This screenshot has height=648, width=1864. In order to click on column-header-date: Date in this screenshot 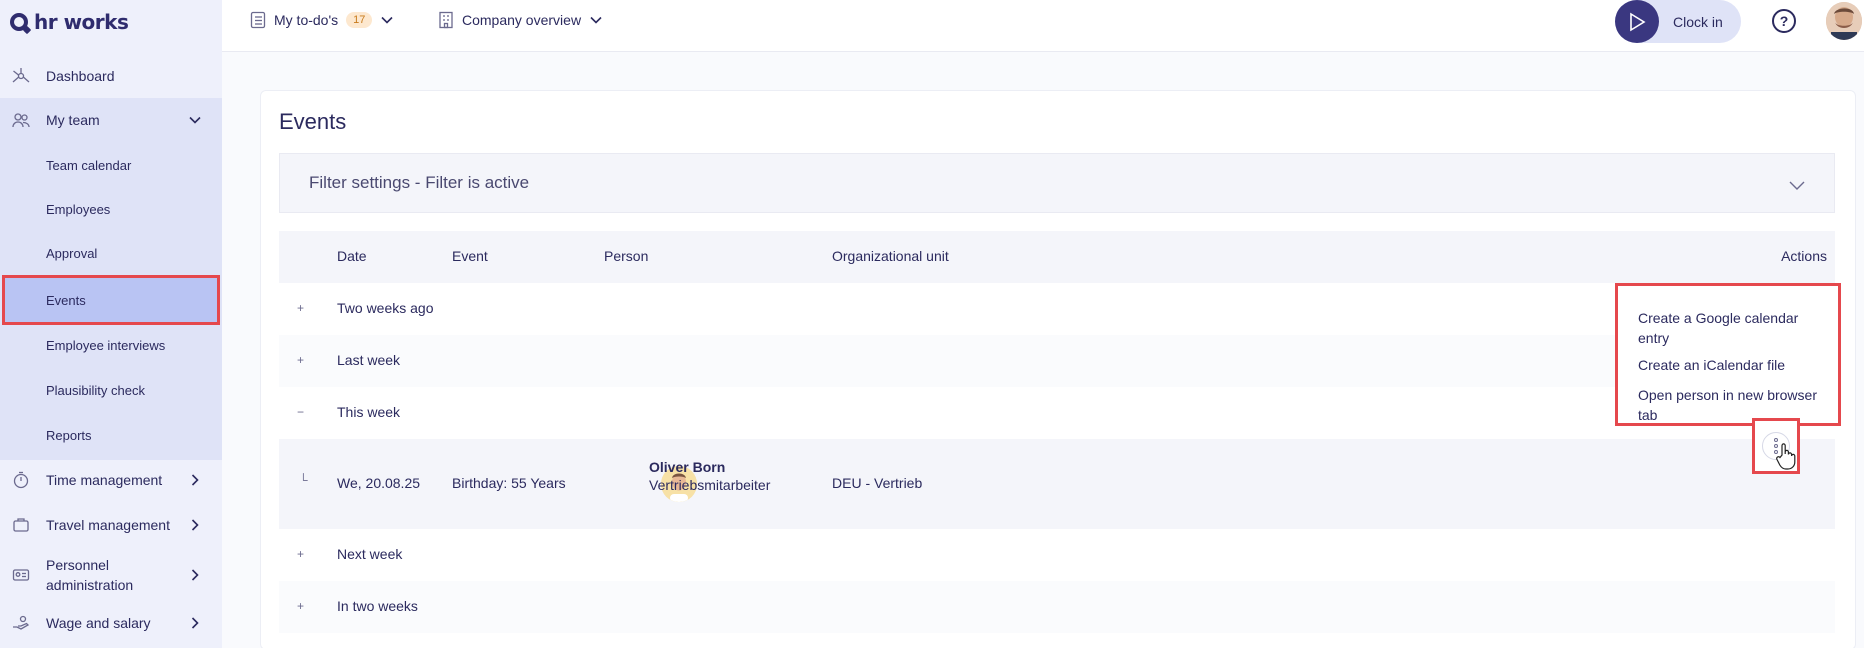, I will do `click(352, 256)`.